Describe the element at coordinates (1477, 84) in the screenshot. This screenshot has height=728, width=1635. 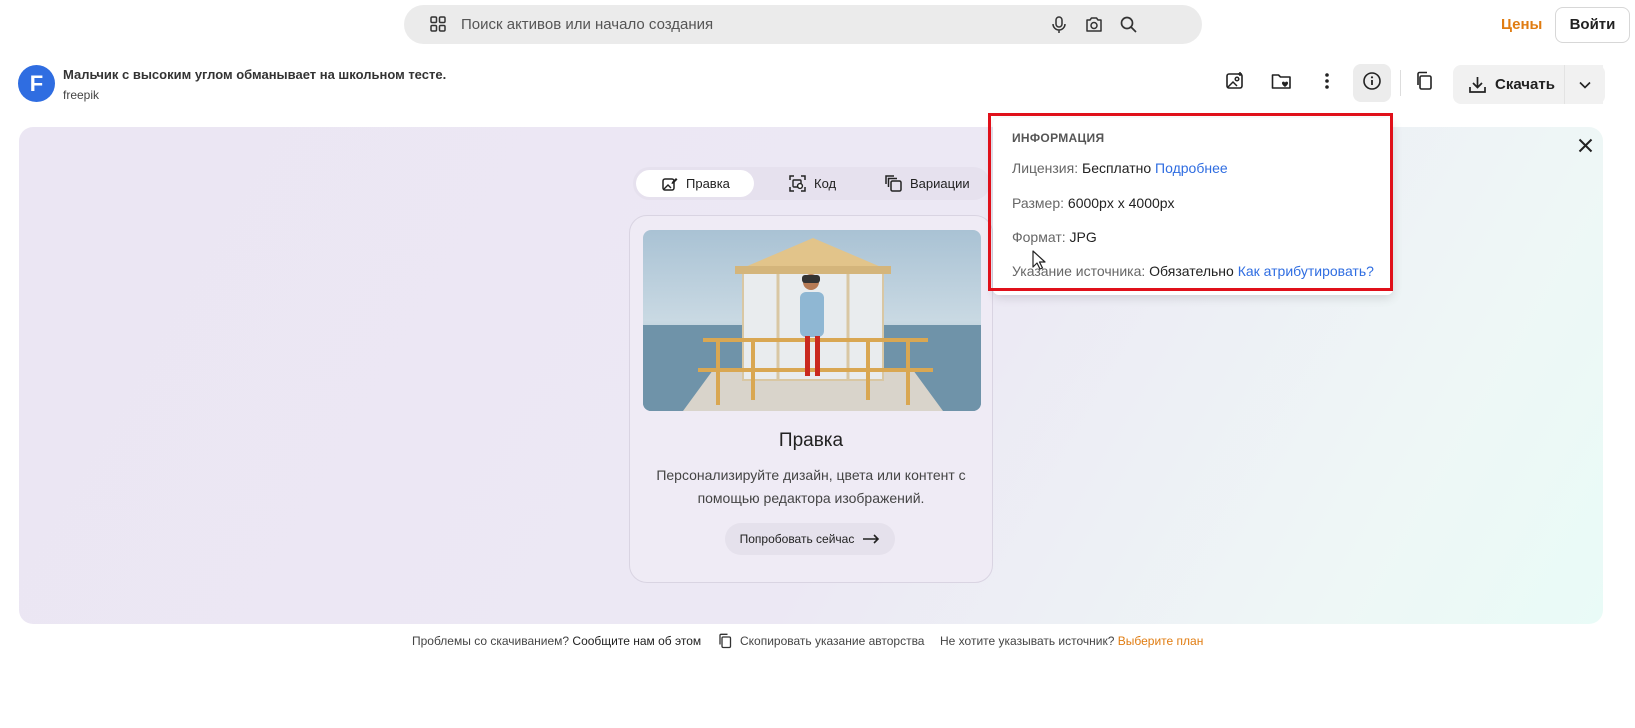
I see `download-icon` at that location.